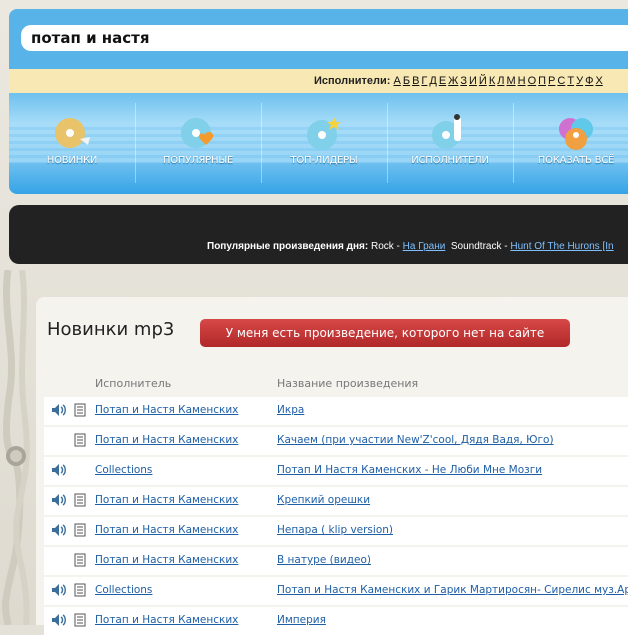 The image size is (628, 635). I want to click on artist-letter-link: Л, so click(500, 81).